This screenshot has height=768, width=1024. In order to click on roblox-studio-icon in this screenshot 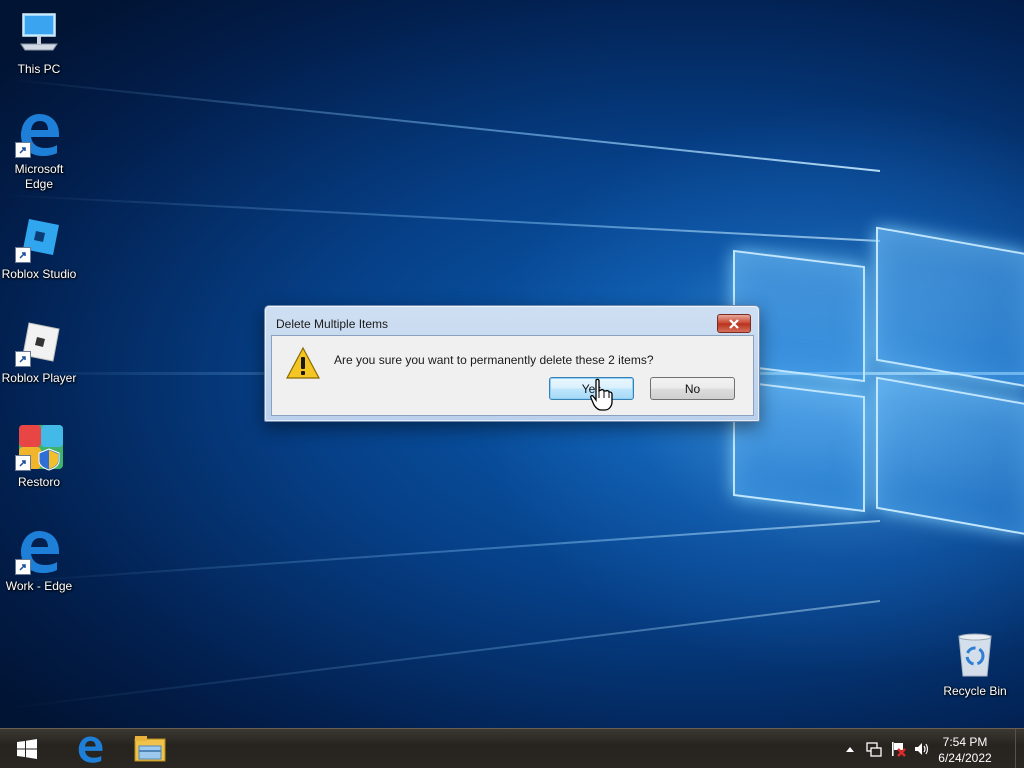, I will do `click(39, 239)`.